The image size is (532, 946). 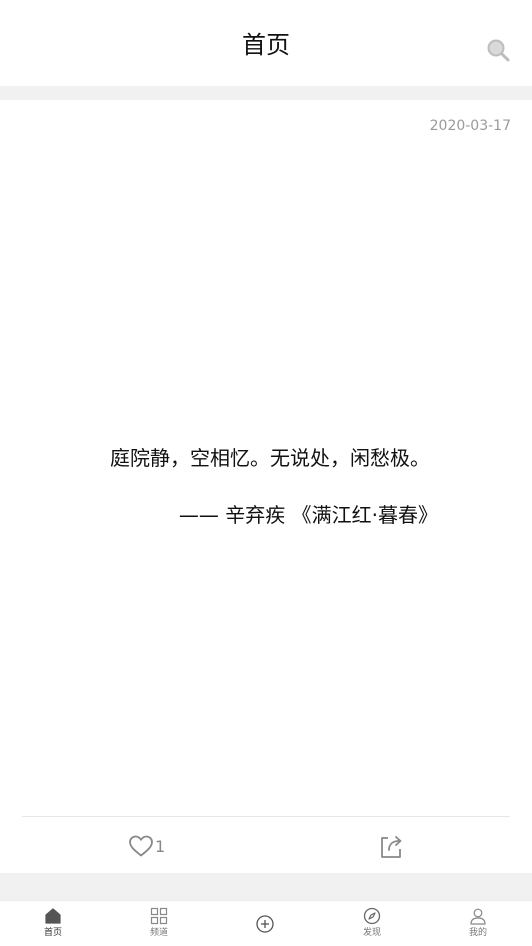 What do you see at coordinates (470, 126) in the screenshot?
I see `post-date: 2020-03-17` at bounding box center [470, 126].